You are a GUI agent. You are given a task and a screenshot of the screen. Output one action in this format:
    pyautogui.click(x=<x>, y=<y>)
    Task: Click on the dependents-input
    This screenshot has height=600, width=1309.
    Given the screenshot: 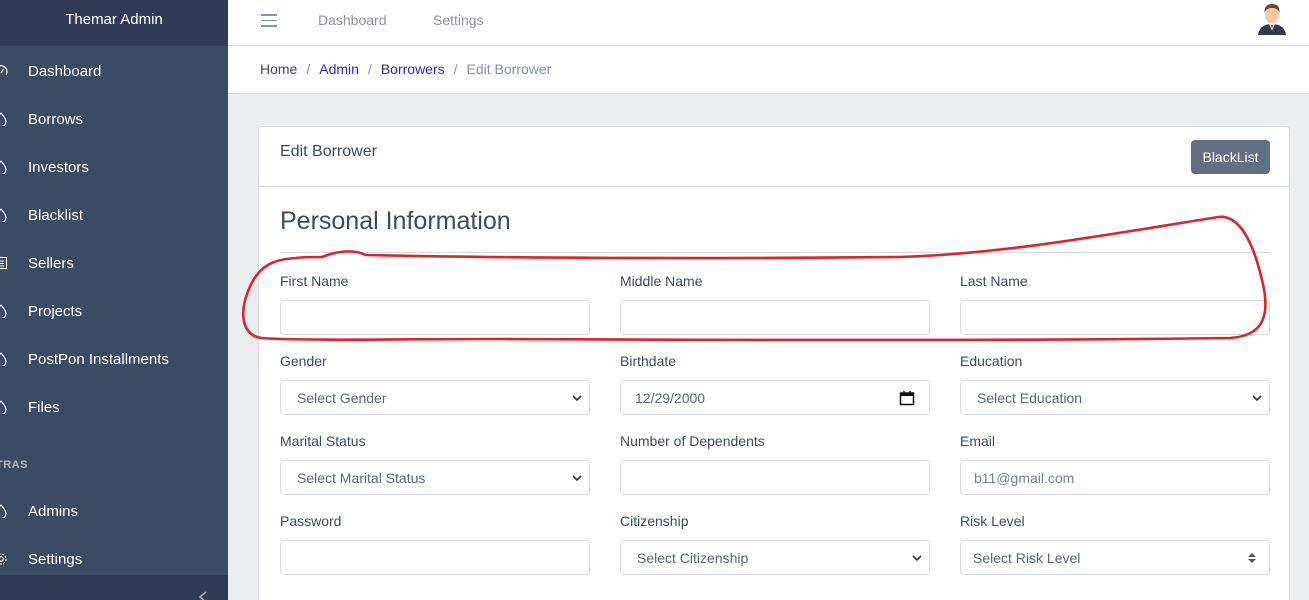 What is the action you would take?
    pyautogui.click(x=775, y=477)
    